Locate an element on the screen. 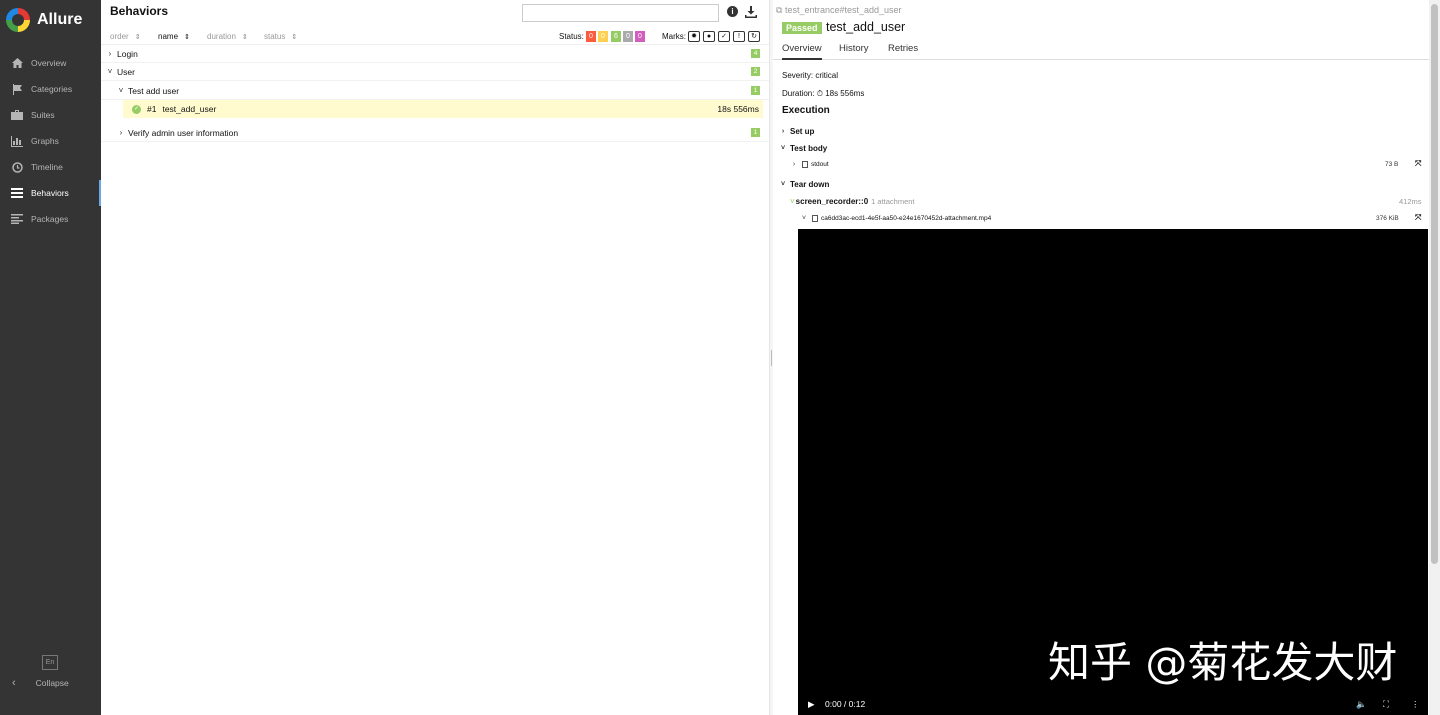 This screenshot has height=715, width=1440. sort-duration: duration ⇕ is located at coordinates (227, 36).